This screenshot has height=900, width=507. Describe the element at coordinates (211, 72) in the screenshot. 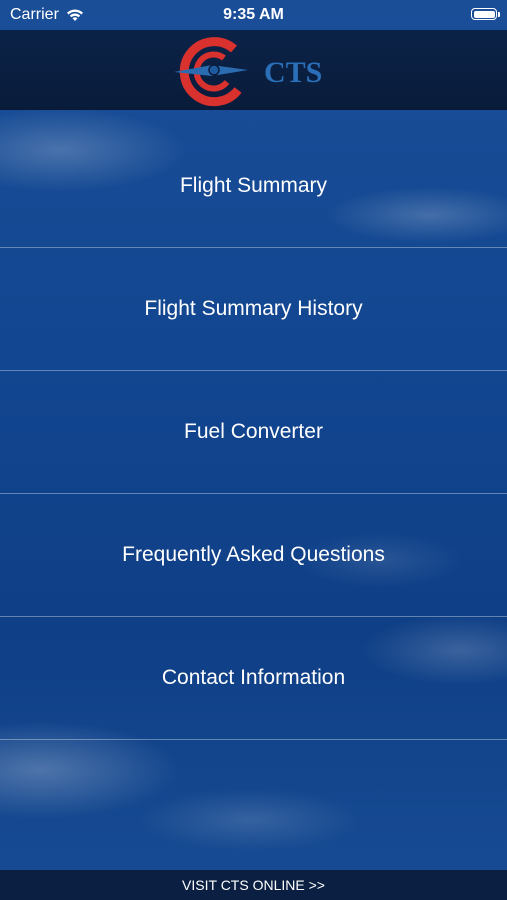

I see `logo-mark` at that location.